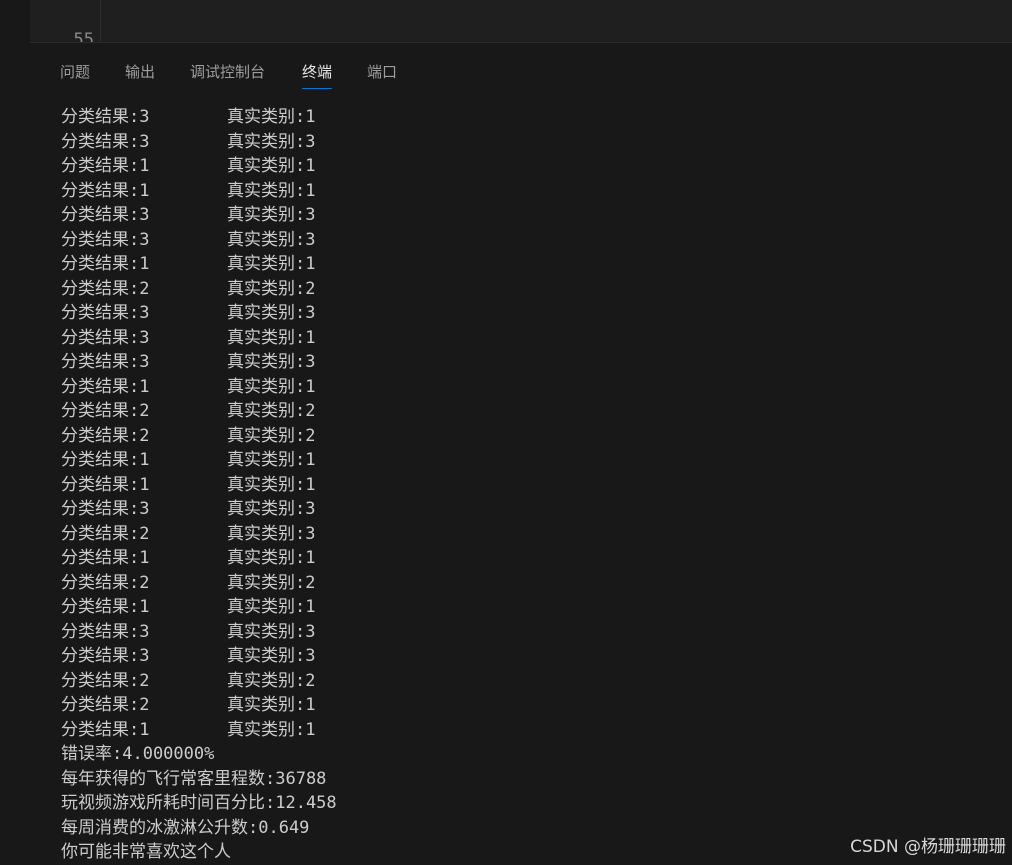 This screenshot has height=865, width=1012. What do you see at coordinates (536, 534) in the screenshot?
I see `terminal-line: 分类结果:2 真实类别:3` at bounding box center [536, 534].